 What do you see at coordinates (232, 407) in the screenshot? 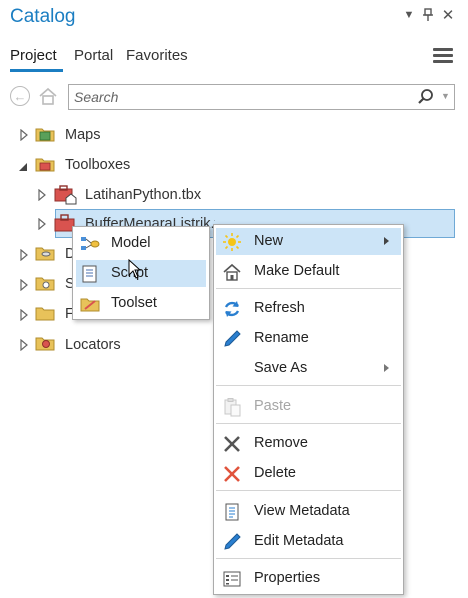
I see `paste-icon` at bounding box center [232, 407].